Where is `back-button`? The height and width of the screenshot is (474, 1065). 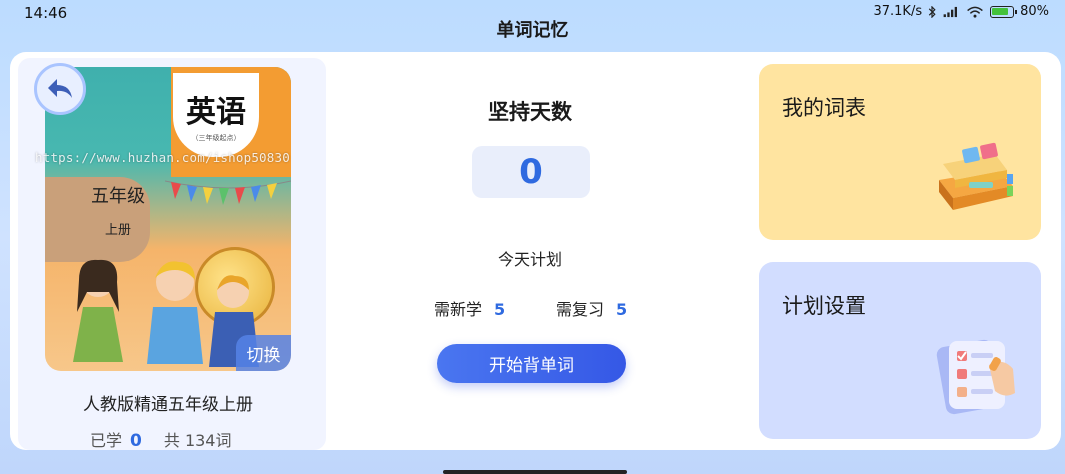 back-button is located at coordinates (60, 89).